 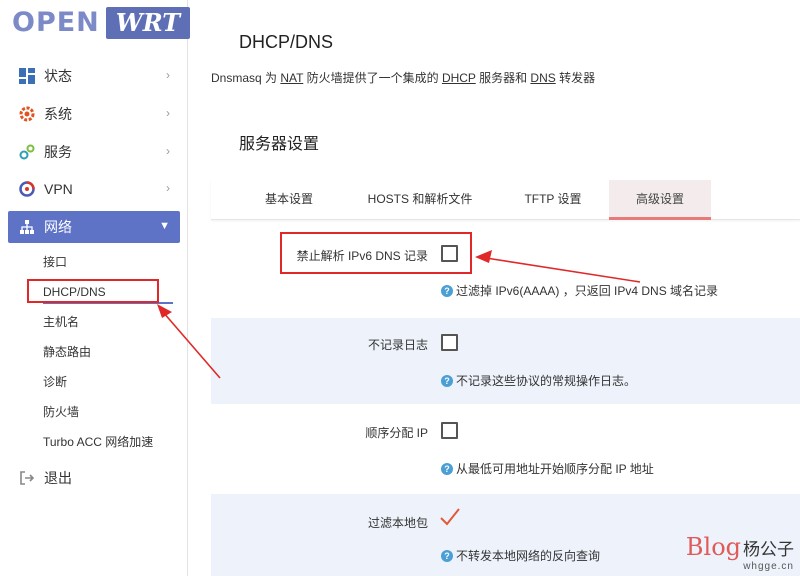 What do you see at coordinates (189, 341) in the screenshot?
I see `annotation-arrow-dhcp-dns` at bounding box center [189, 341].